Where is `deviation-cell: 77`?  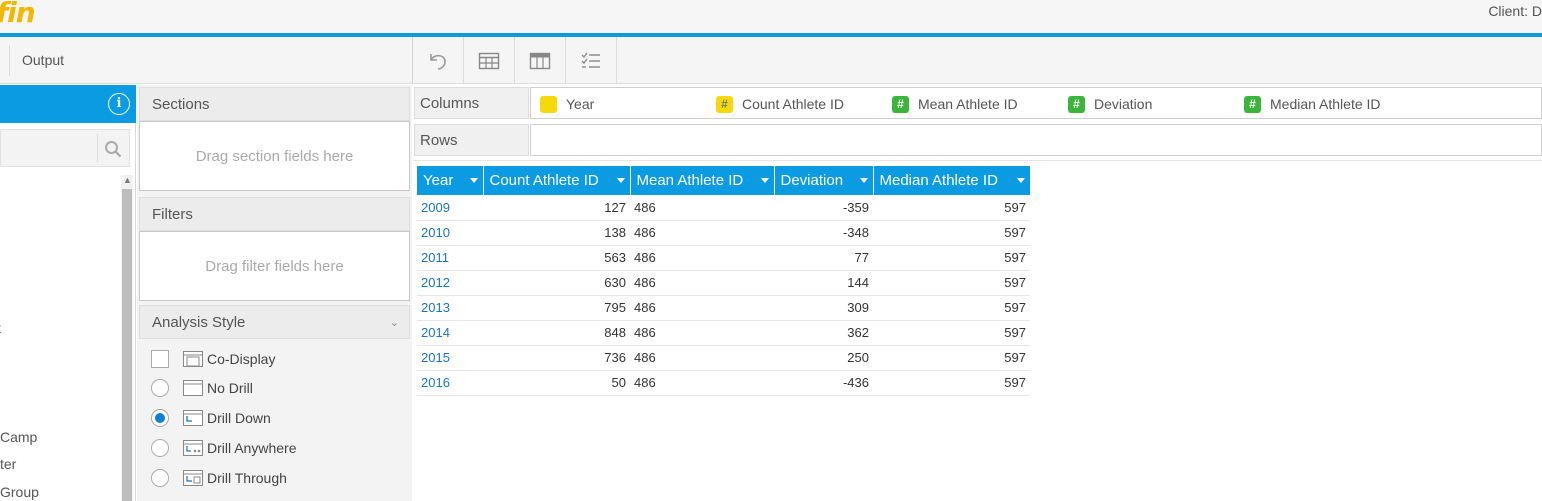
deviation-cell: 77 is located at coordinates (823, 258).